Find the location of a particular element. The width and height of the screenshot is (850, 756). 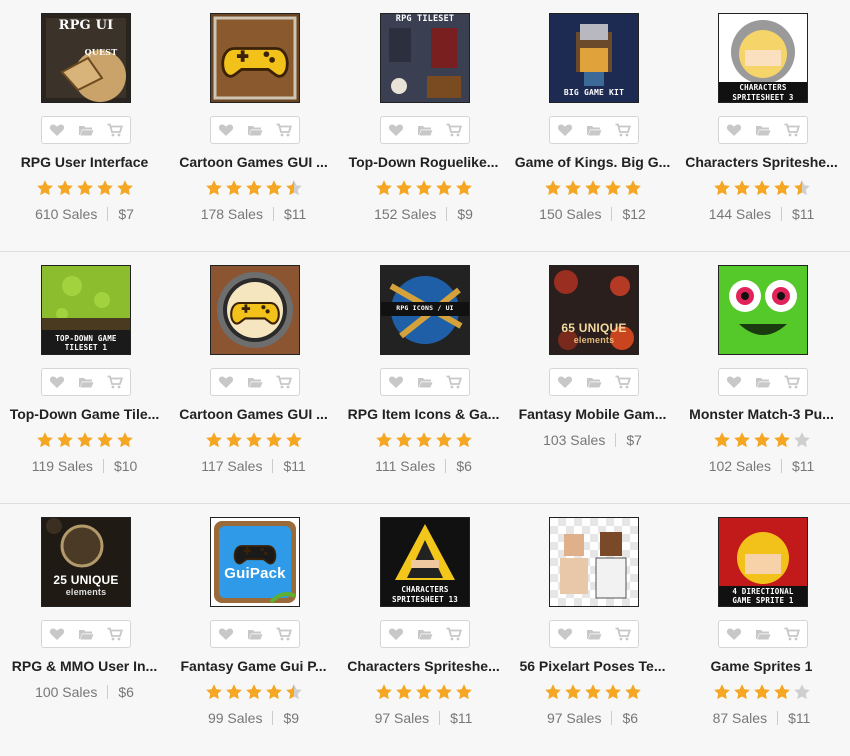

product-thumbnail: RPG TILESET is located at coordinates (425, 58).